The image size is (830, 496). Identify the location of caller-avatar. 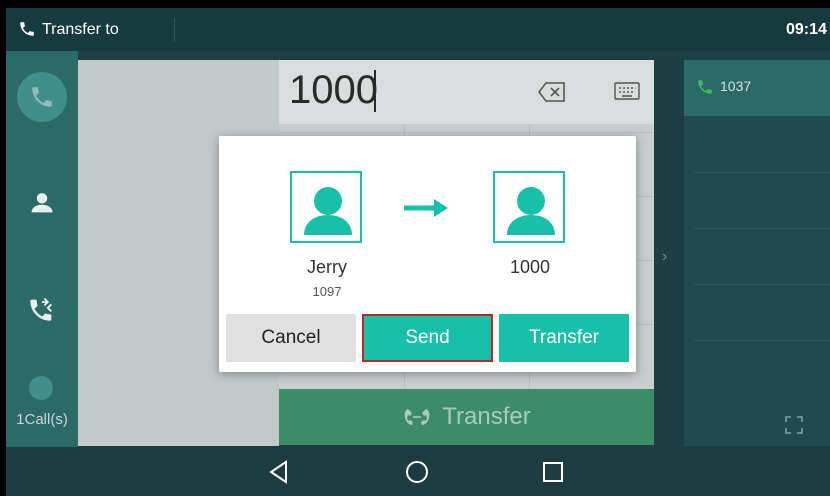
(326, 207).